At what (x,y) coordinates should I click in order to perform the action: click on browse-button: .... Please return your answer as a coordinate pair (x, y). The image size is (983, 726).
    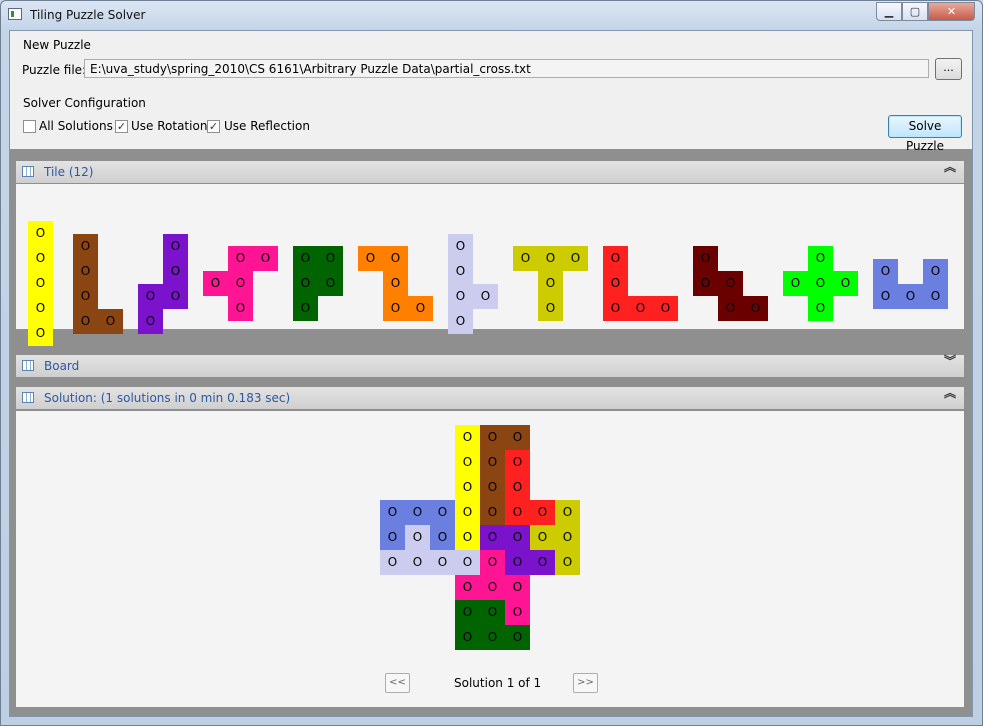
    Looking at the image, I should click on (948, 69).